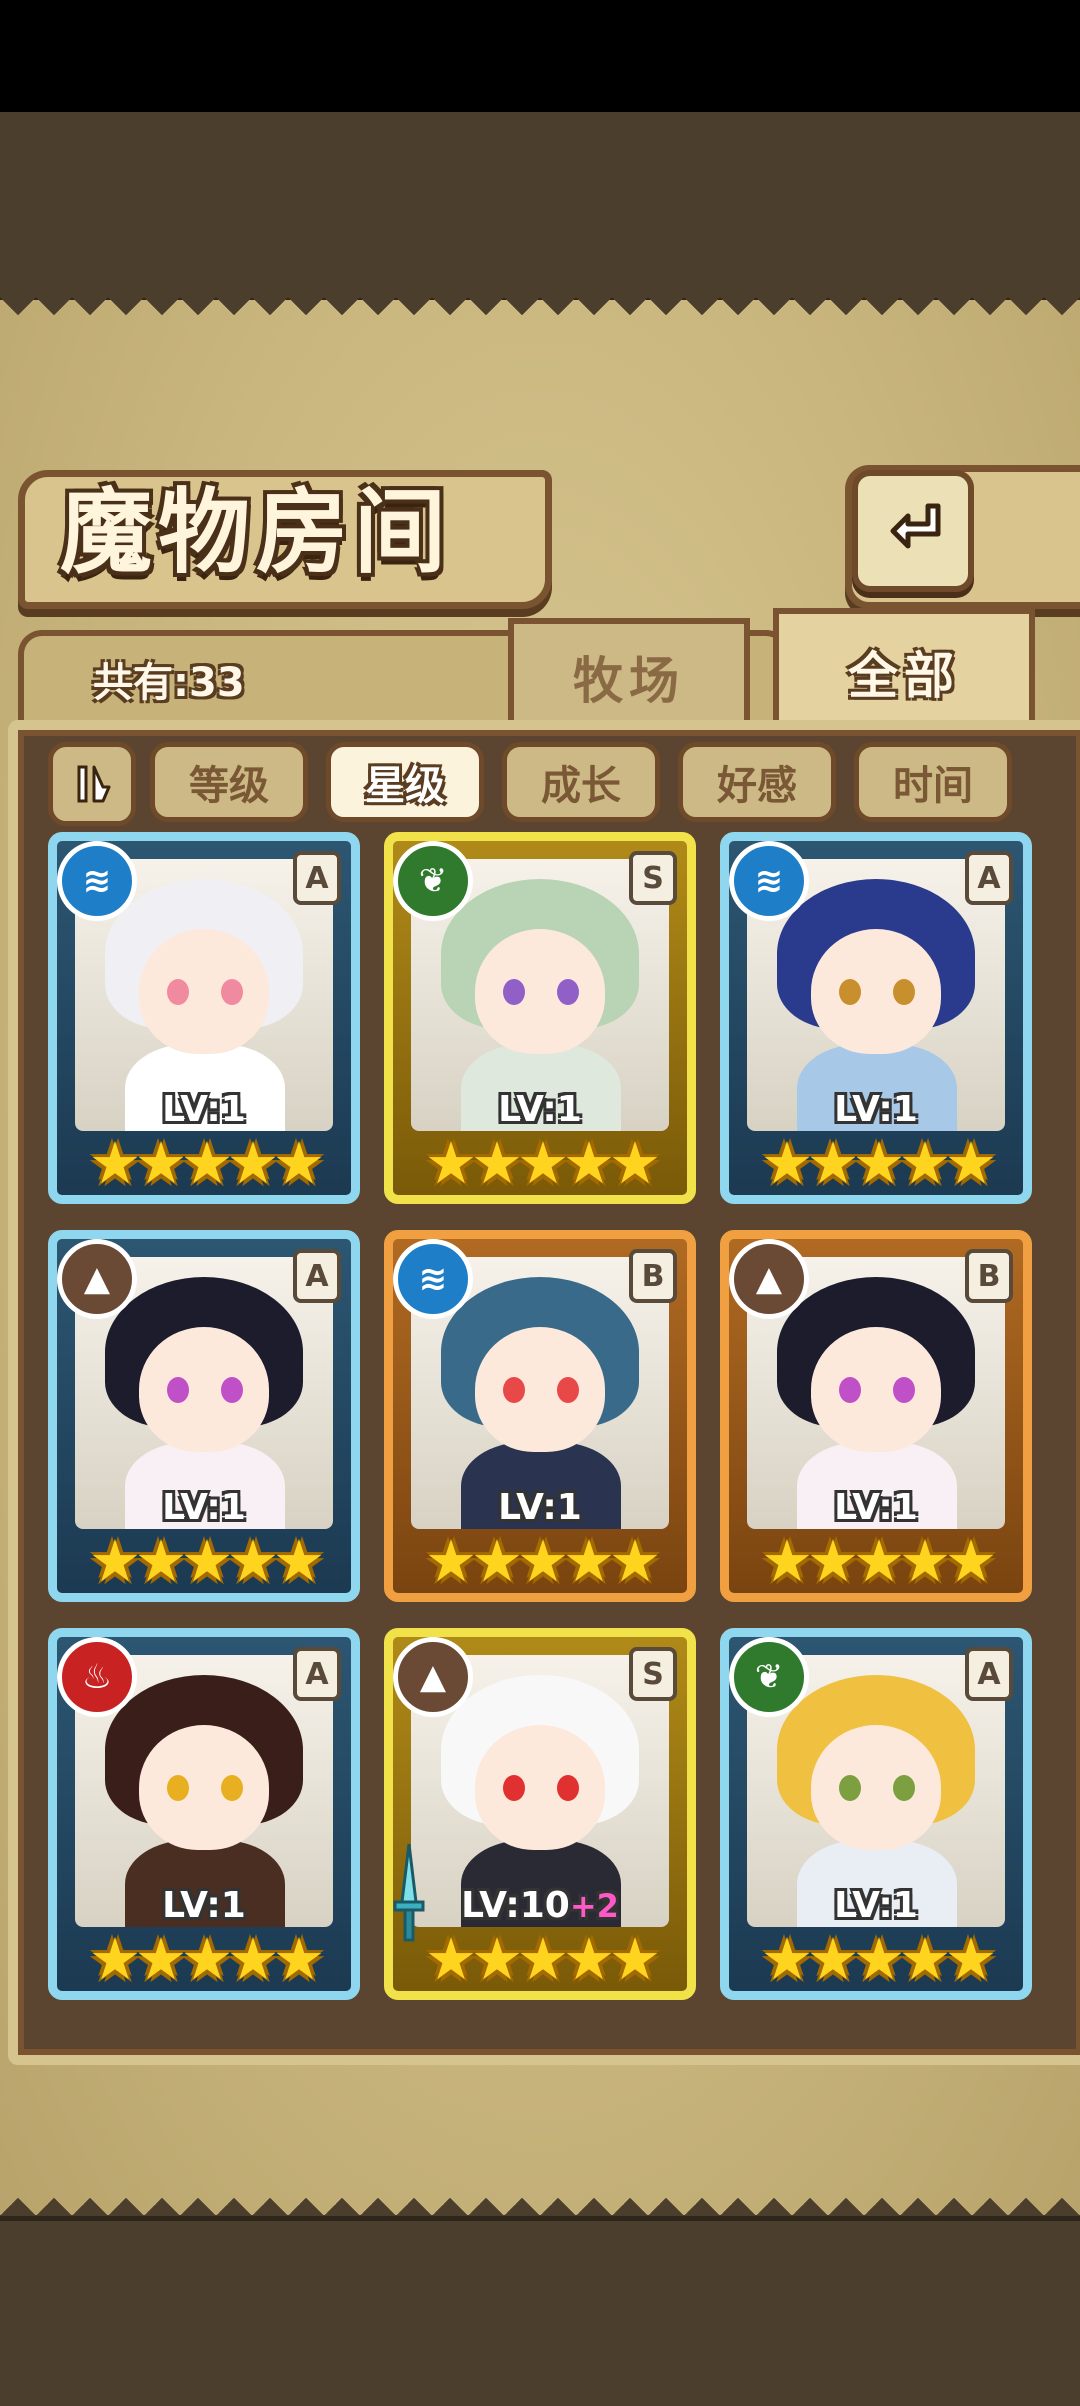  I want to click on tab-bar: 共有:33 牧场 全部, so click(538, 668).